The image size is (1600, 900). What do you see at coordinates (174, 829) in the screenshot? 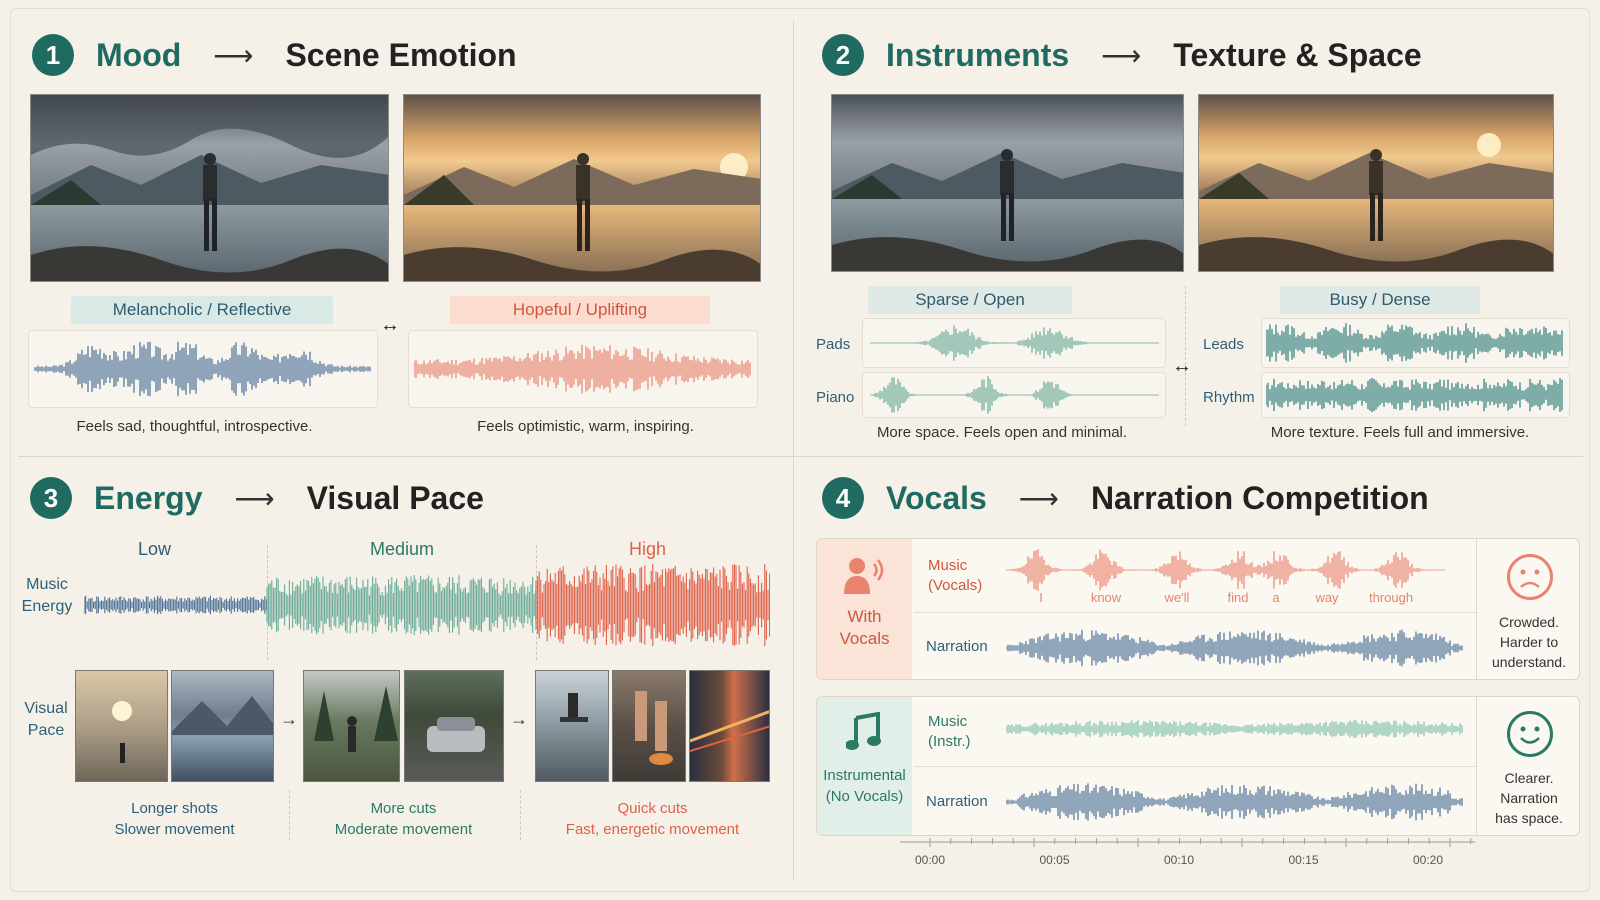
I see `low-pace-caption-line-2: Slower movement` at bounding box center [174, 829].